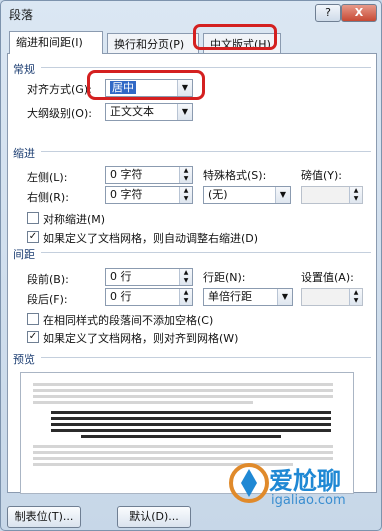  Describe the element at coordinates (59, 113) in the screenshot. I see `outline-level-label: 大纲级别(O):` at that location.